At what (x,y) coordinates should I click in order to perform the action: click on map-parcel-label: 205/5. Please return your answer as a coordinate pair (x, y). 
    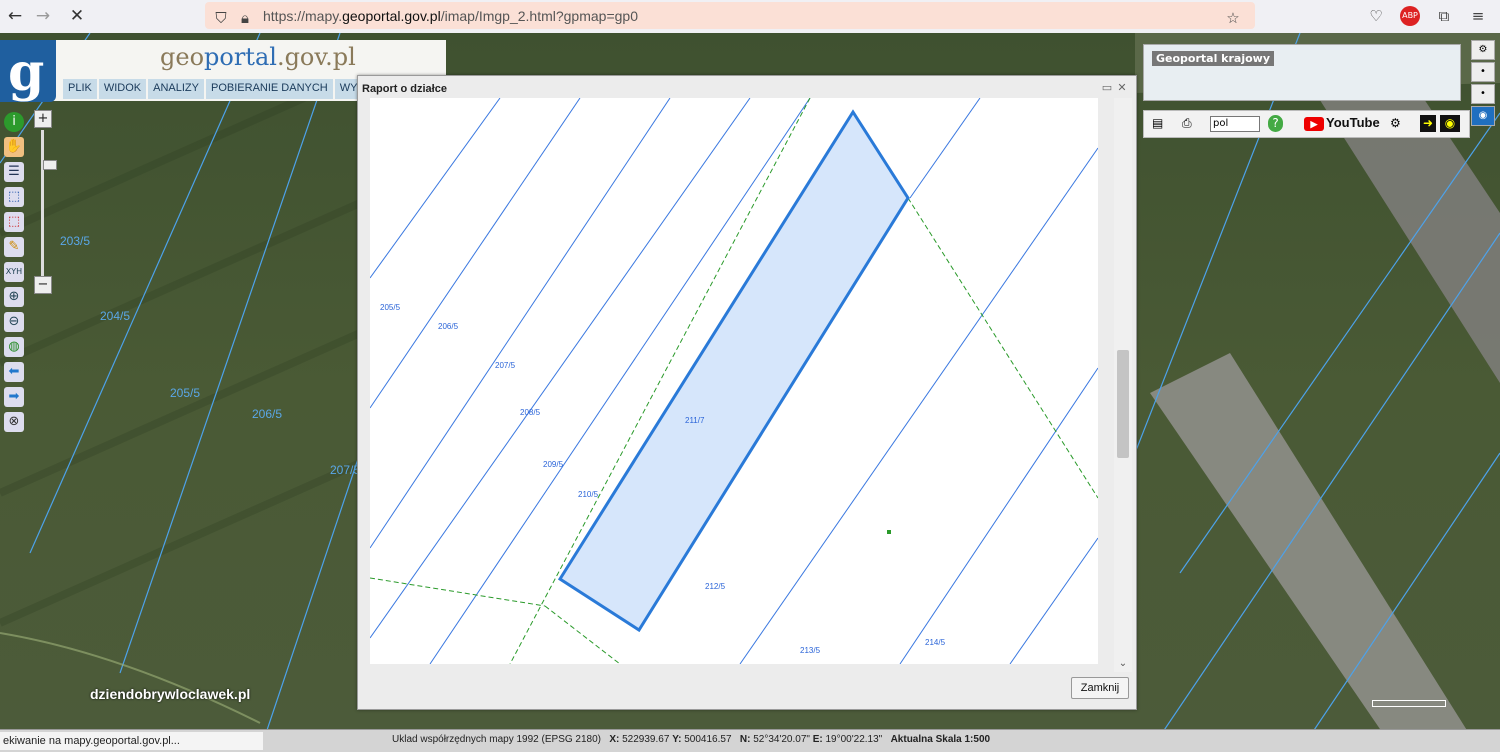
    Looking at the image, I should click on (185, 393).